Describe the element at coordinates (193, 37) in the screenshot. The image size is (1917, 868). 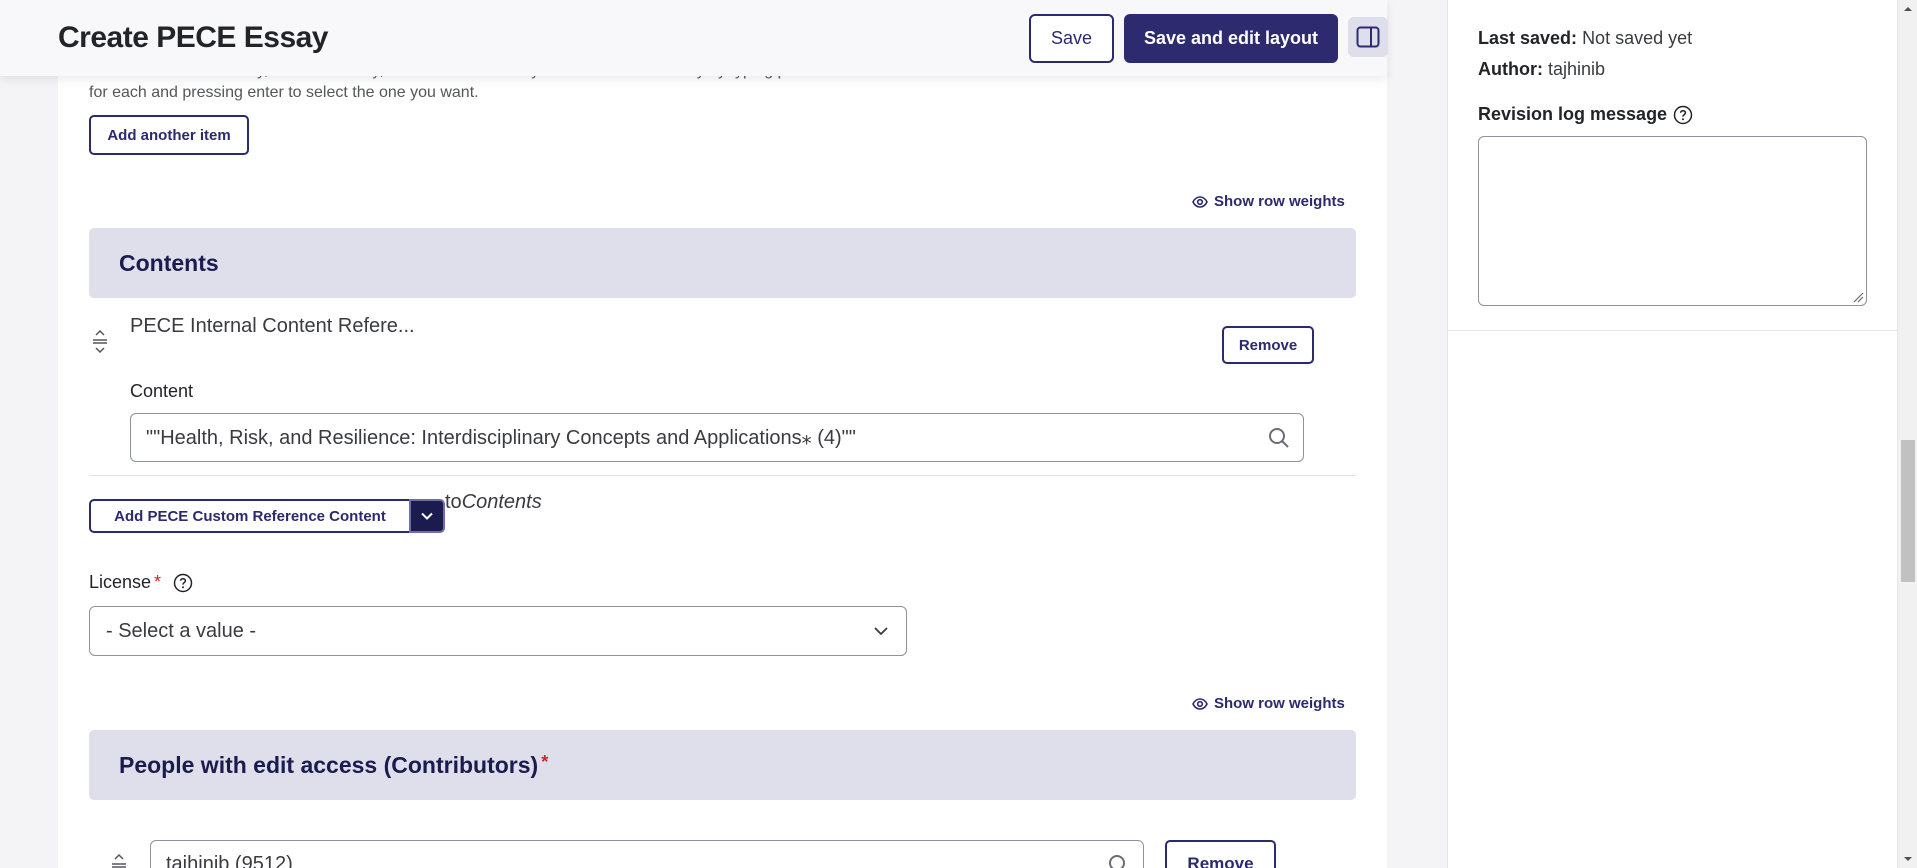
I see `page-title: Create PECE Essay` at that location.